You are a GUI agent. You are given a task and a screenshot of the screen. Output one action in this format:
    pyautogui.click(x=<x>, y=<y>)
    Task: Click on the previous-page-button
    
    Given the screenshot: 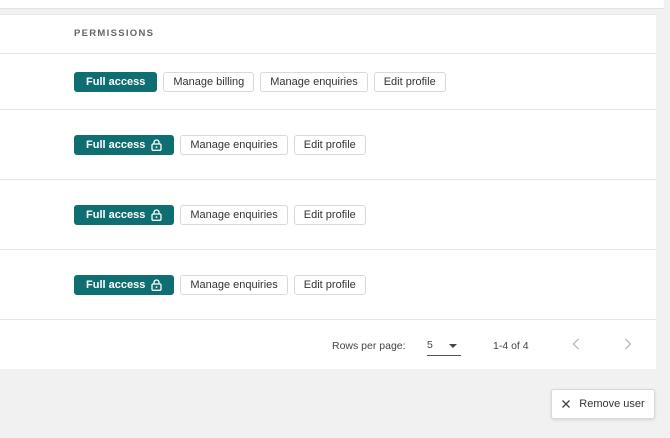 What is the action you would take?
    pyautogui.click(x=576, y=344)
    